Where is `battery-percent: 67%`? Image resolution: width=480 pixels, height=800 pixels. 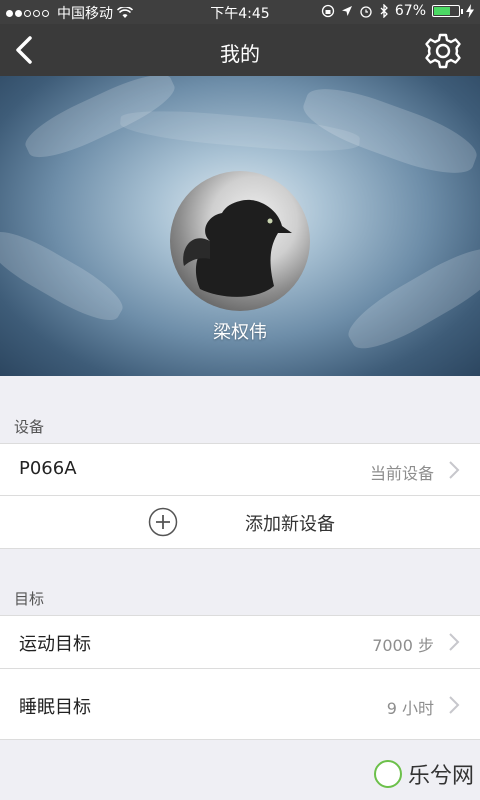 battery-percent: 67% is located at coordinates (410, 11).